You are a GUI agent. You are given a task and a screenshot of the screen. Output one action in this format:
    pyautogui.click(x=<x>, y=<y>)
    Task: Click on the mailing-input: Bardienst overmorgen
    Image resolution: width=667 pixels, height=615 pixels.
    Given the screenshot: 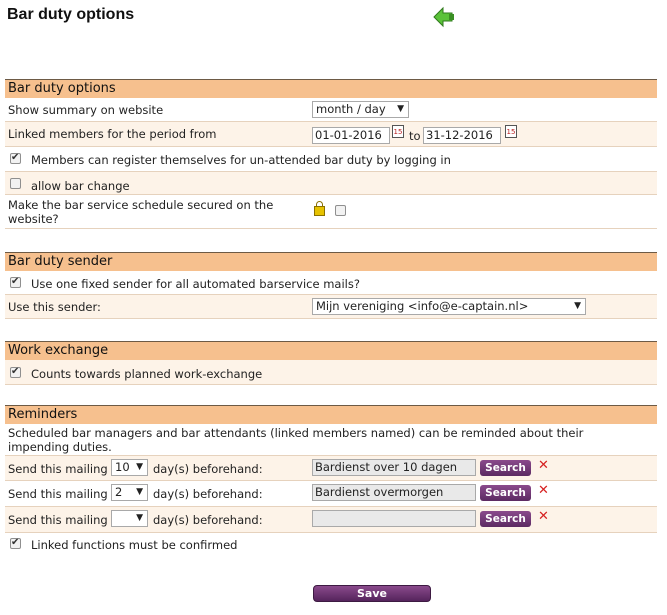 What is the action you would take?
    pyautogui.click(x=394, y=492)
    